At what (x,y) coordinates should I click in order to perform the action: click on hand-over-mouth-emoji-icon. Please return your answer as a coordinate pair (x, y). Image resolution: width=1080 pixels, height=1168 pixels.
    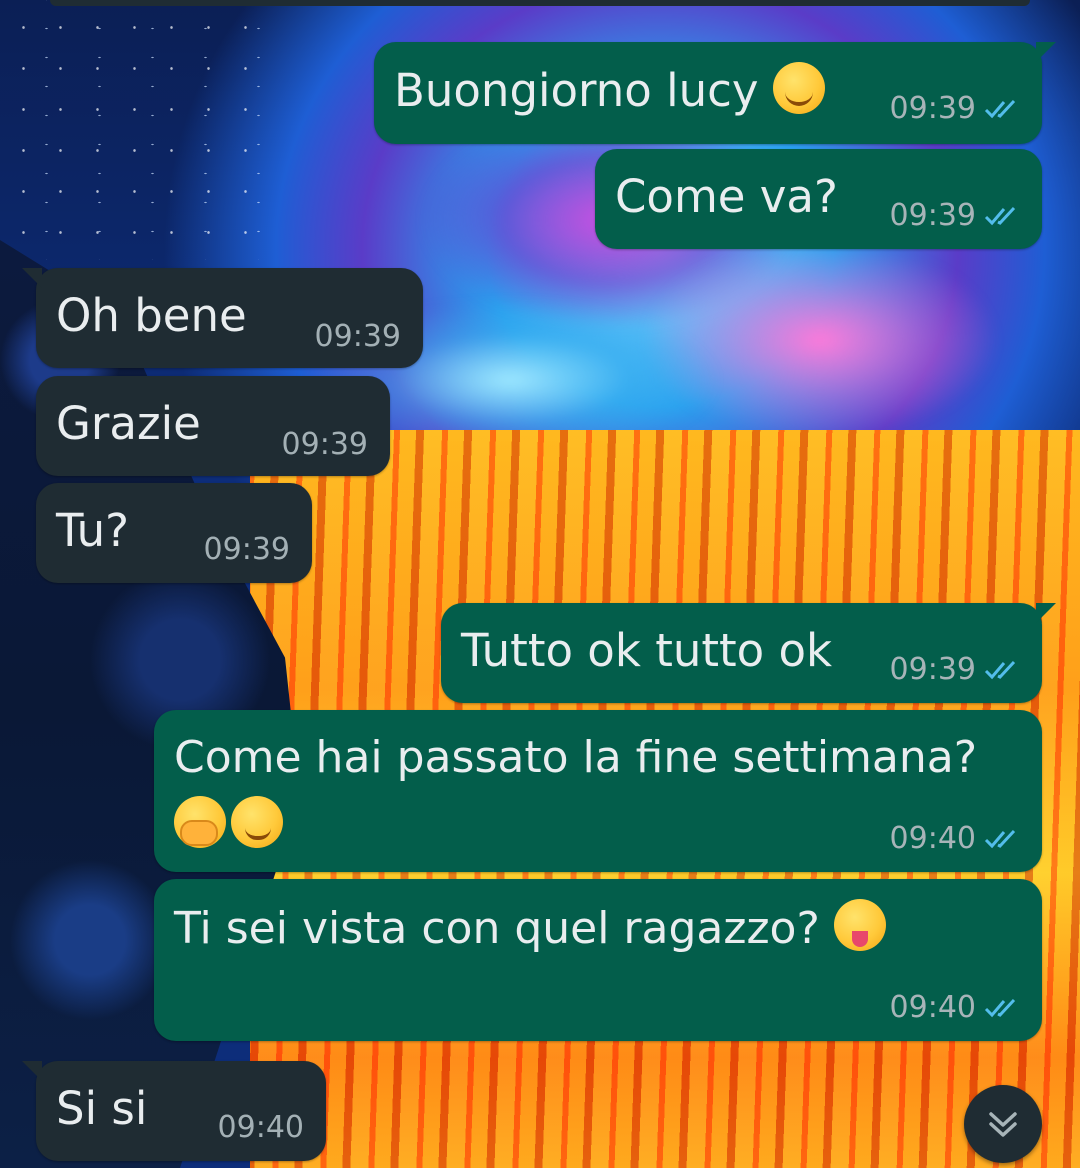
    Looking at the image, I should click on (200, 822).